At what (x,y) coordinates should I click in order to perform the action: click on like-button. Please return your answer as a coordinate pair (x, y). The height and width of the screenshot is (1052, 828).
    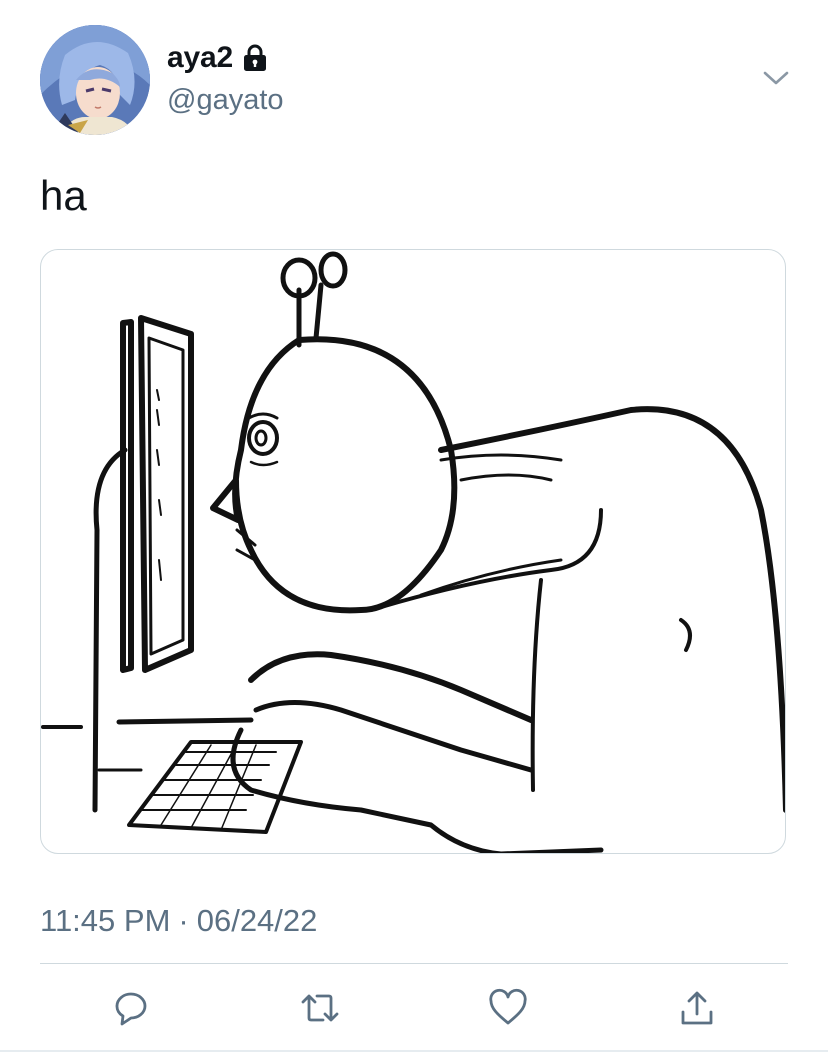
    Looking at the image, I should click on (508, 1008).